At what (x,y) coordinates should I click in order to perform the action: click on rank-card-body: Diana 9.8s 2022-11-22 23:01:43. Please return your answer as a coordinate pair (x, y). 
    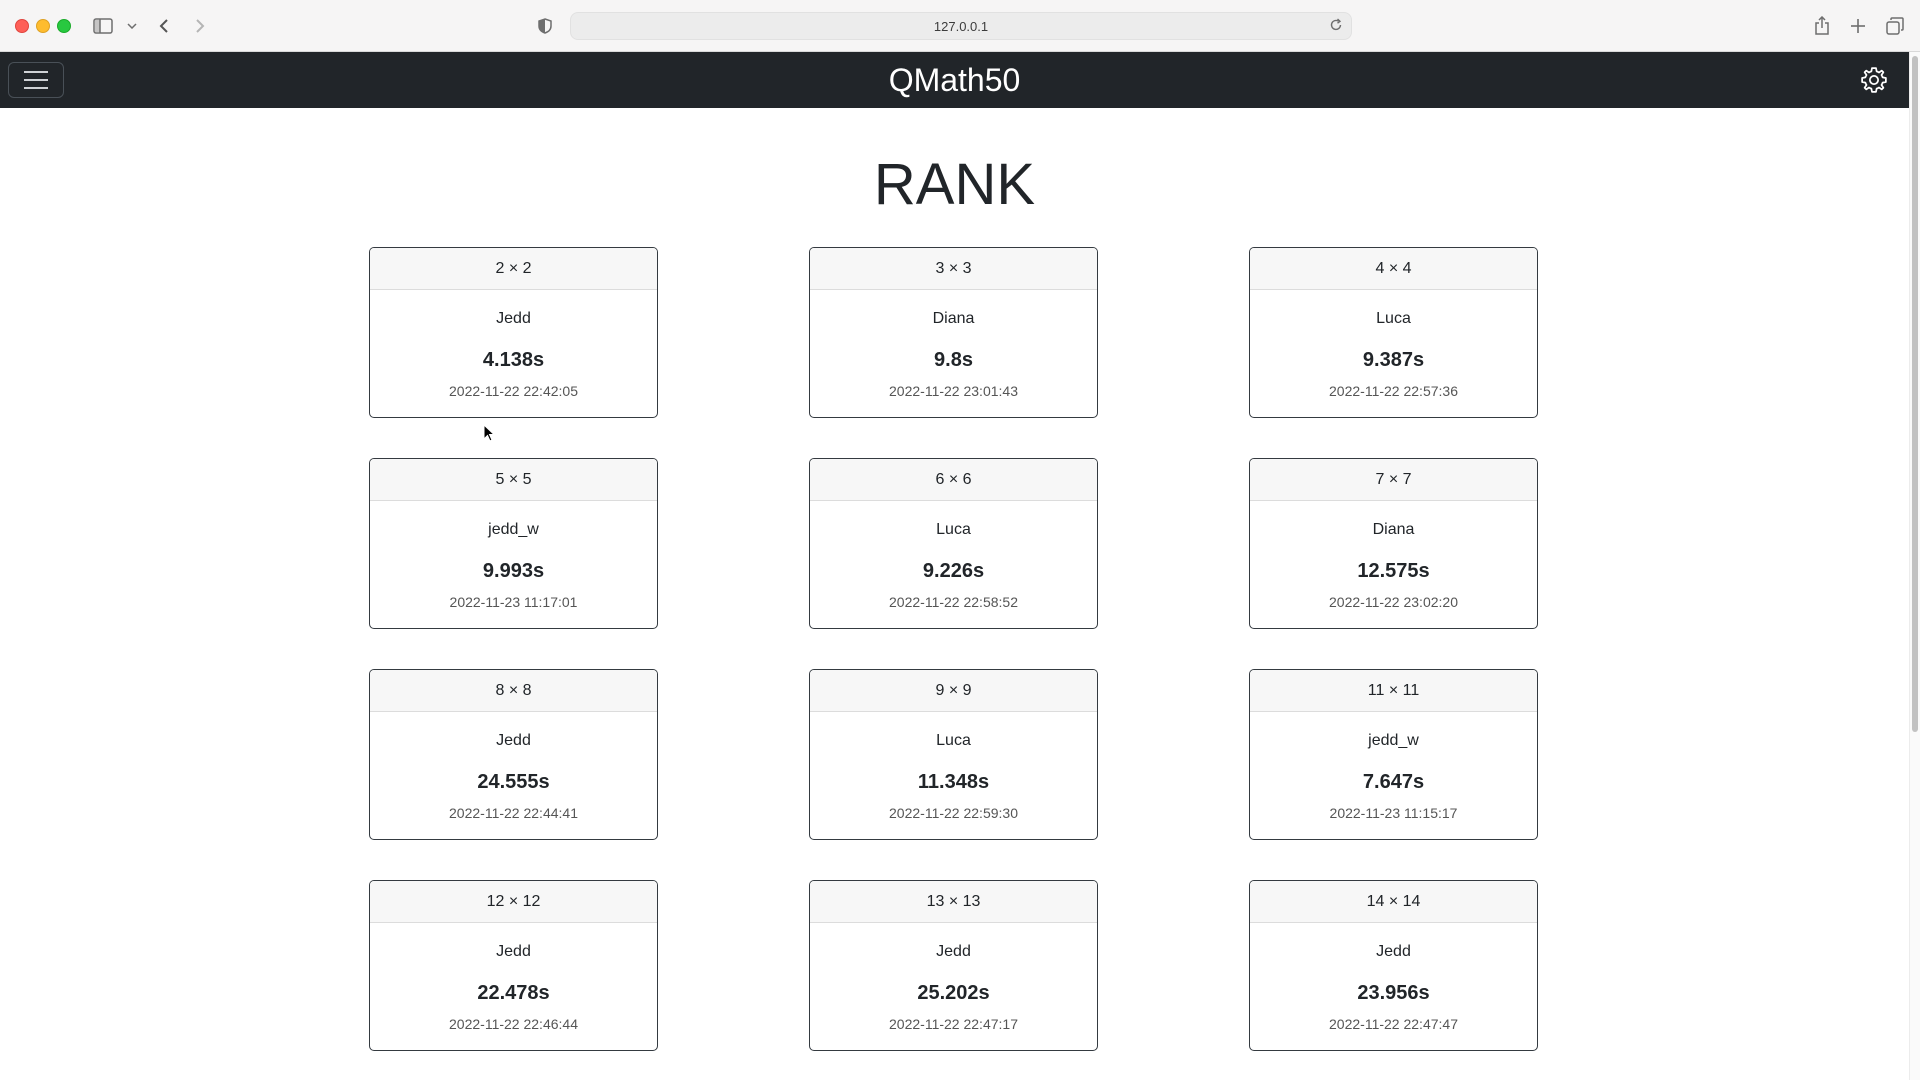
    Looking at the image, I should click on (953, 354).